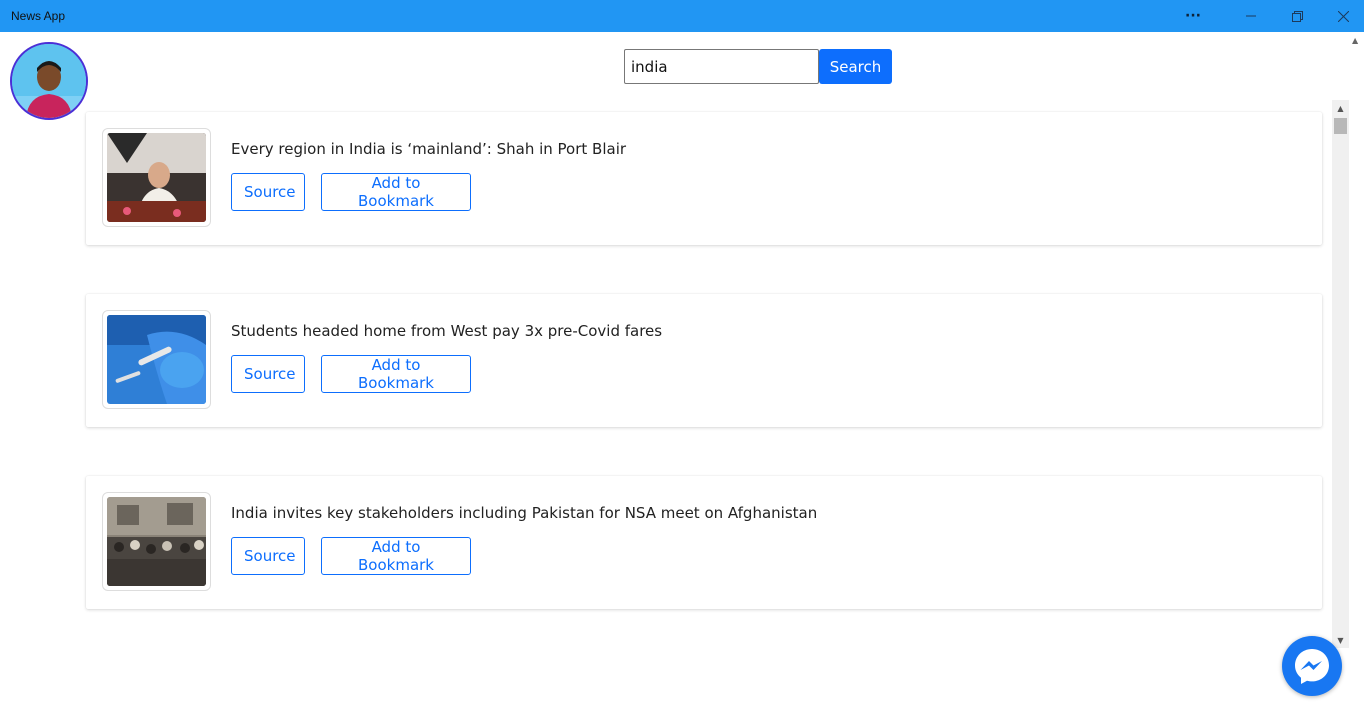 The image size is (1364, 718). I want to click on close-button, so click(1342, 16).